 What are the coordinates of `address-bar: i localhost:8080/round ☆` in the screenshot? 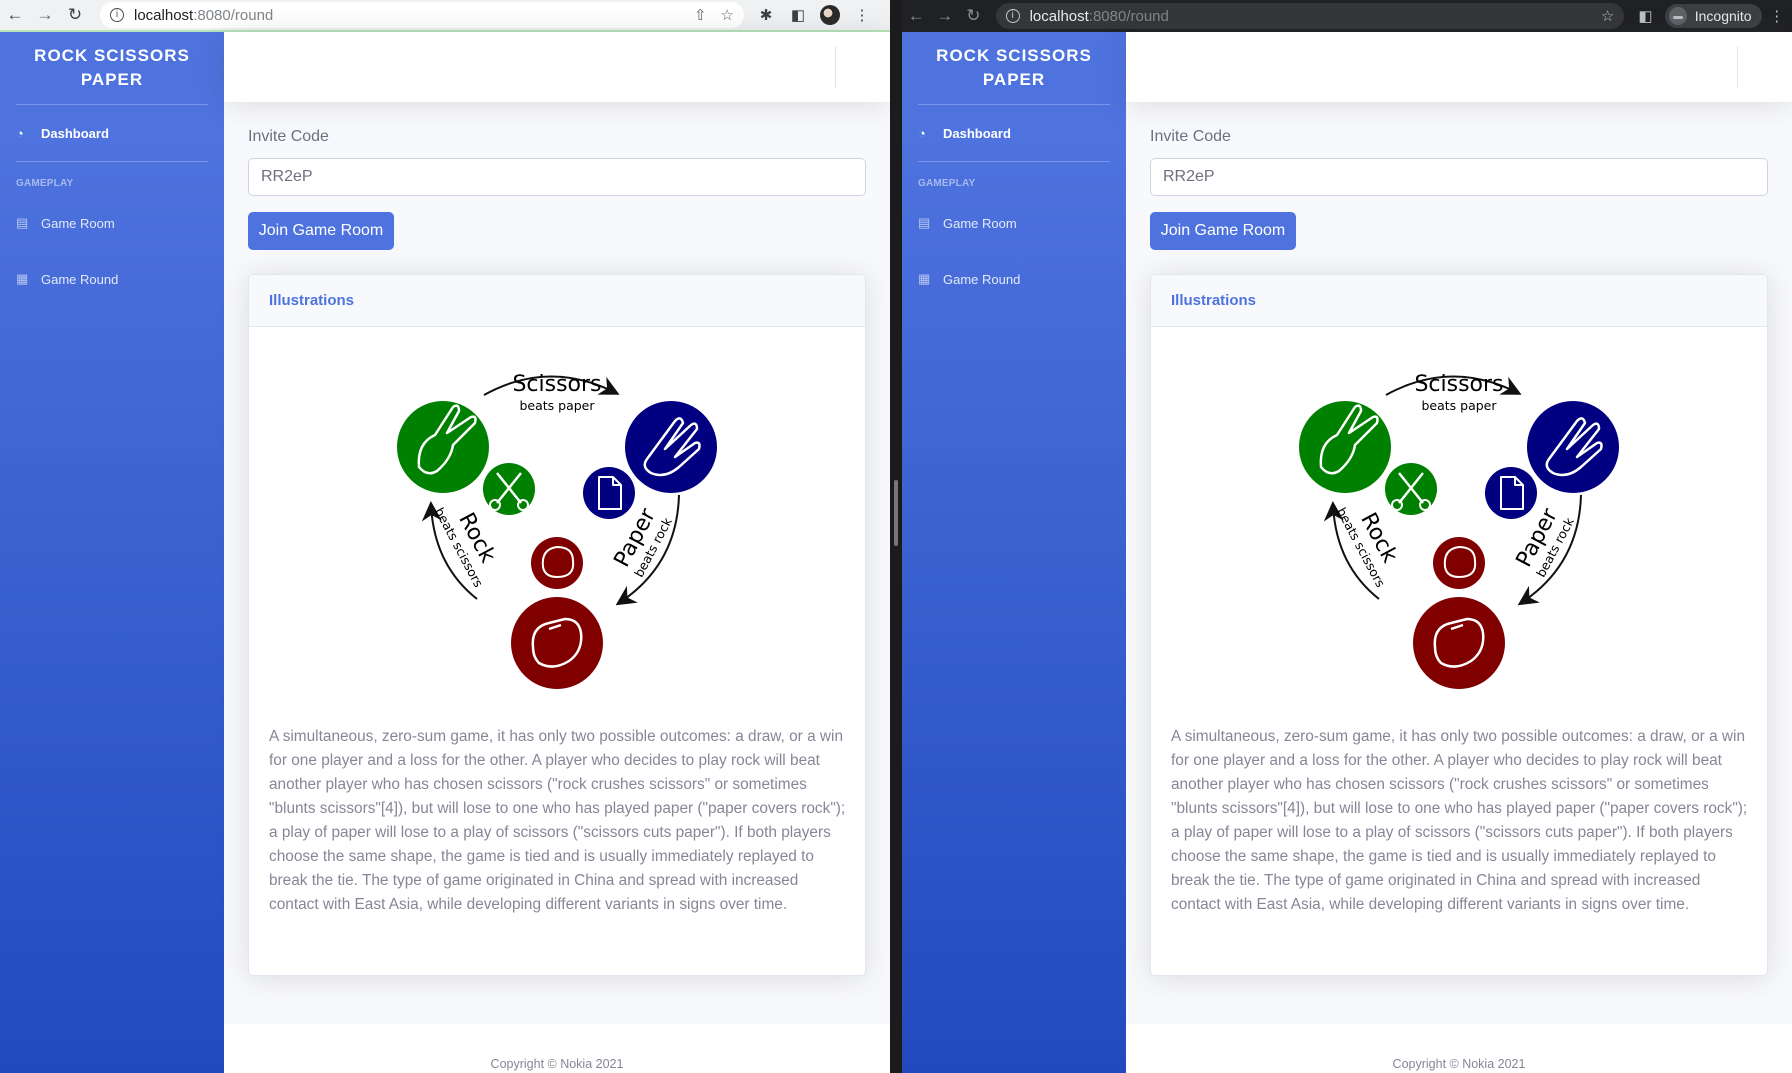 It's located at (1310, 16).